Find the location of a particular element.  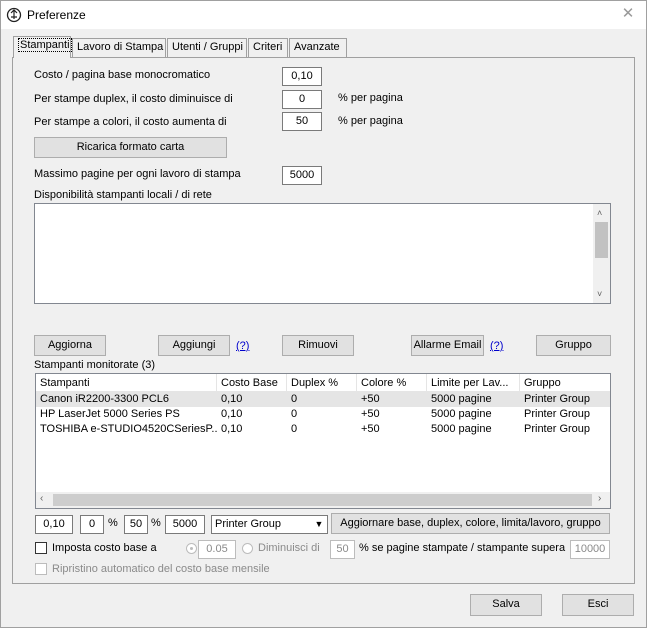

available-printers-scrollbar: ˄ ˅ is located at coordinates (601, 253).